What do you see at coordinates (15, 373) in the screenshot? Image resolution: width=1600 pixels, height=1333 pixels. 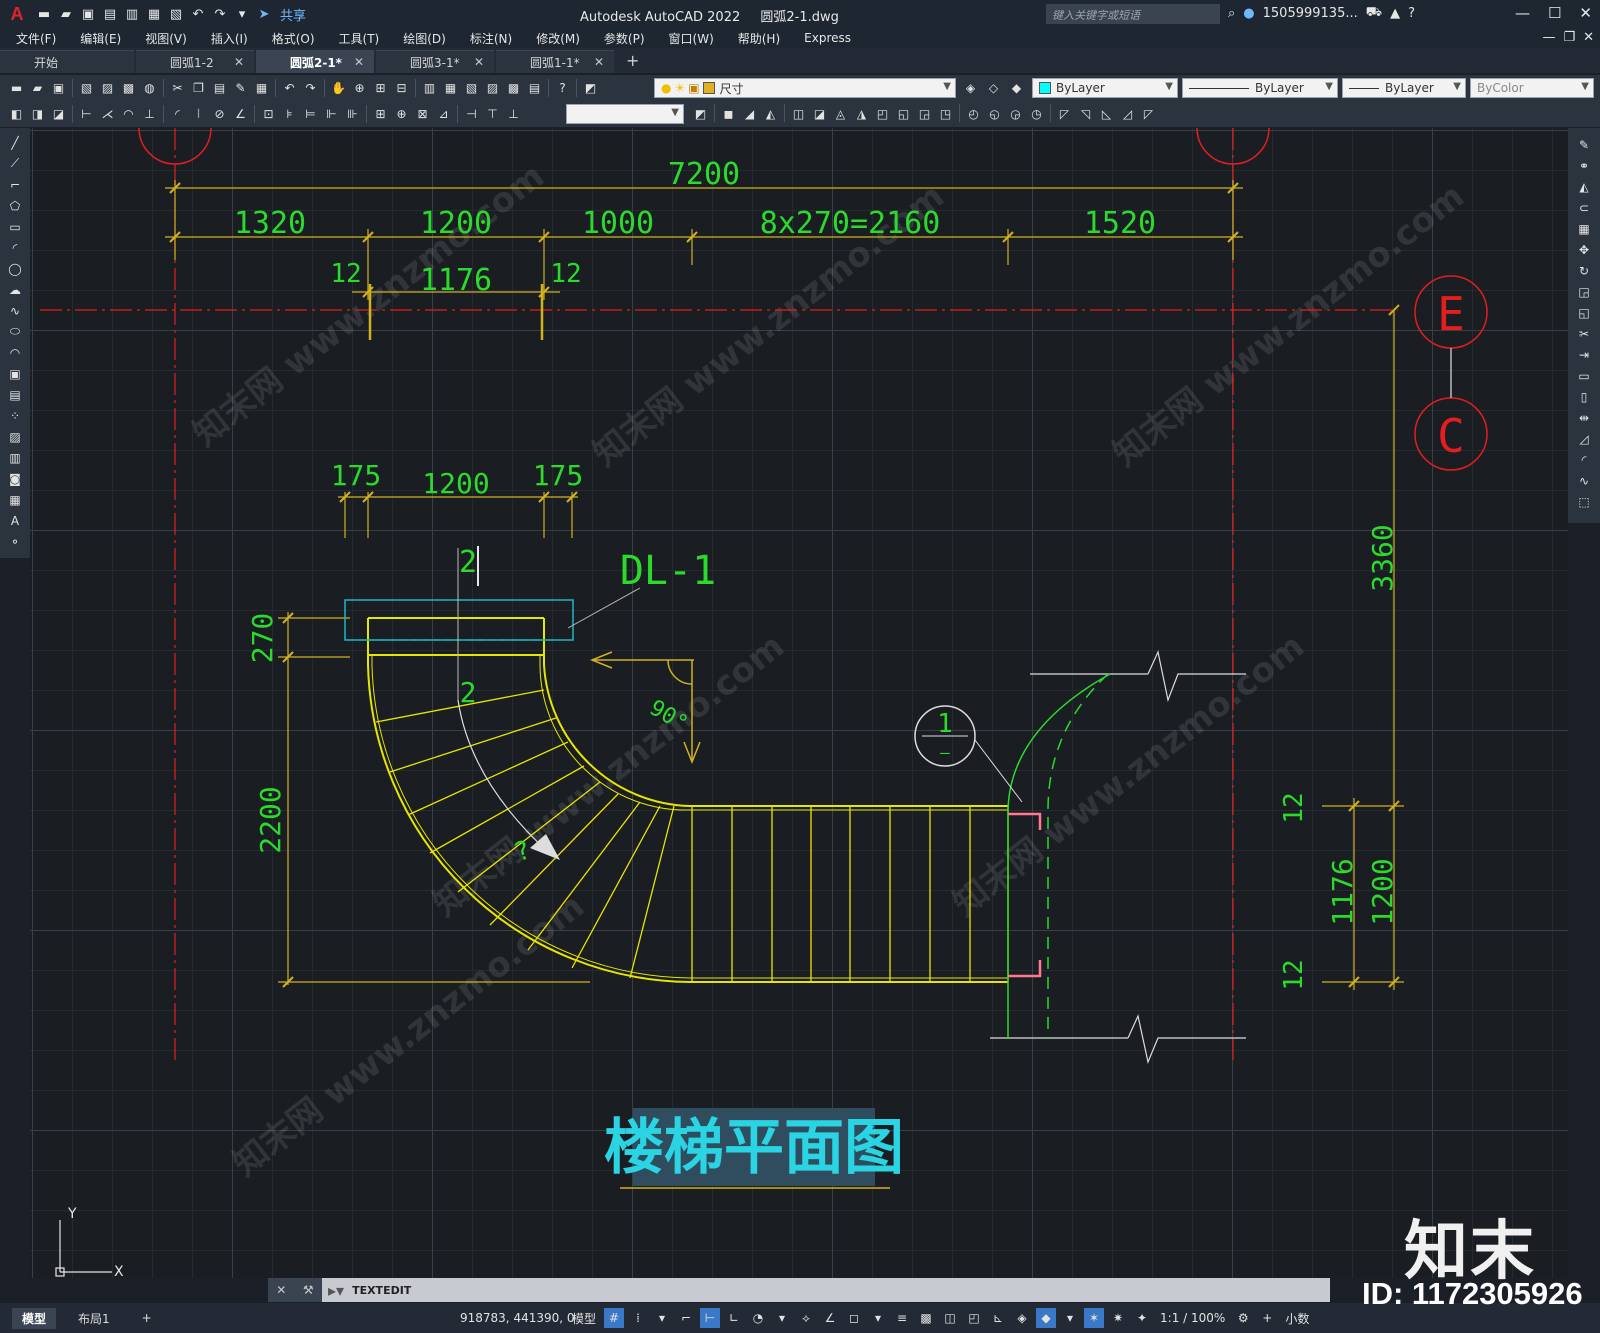 I see `insert-block-icon: ▣` at bounding box center [15, 373].